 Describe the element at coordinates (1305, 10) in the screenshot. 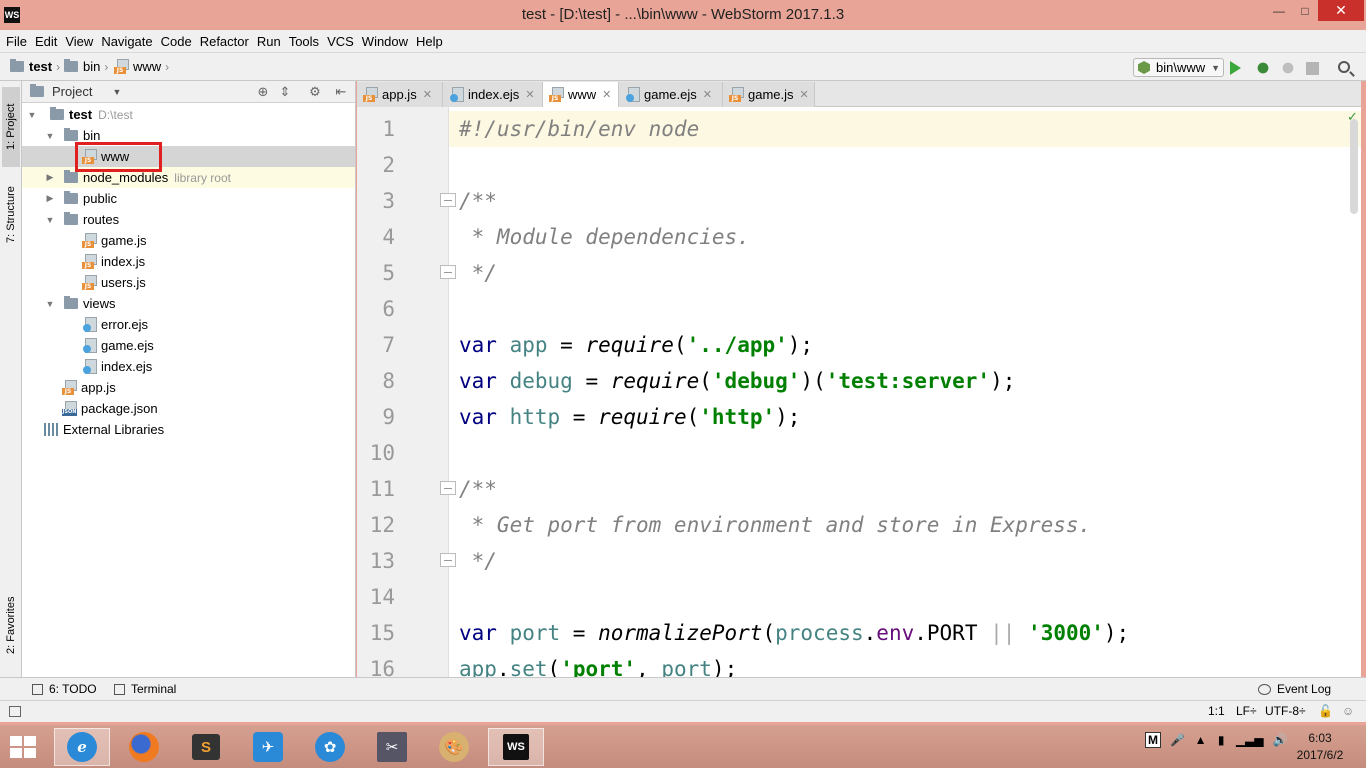

I see `maximize-button: □` at that location.